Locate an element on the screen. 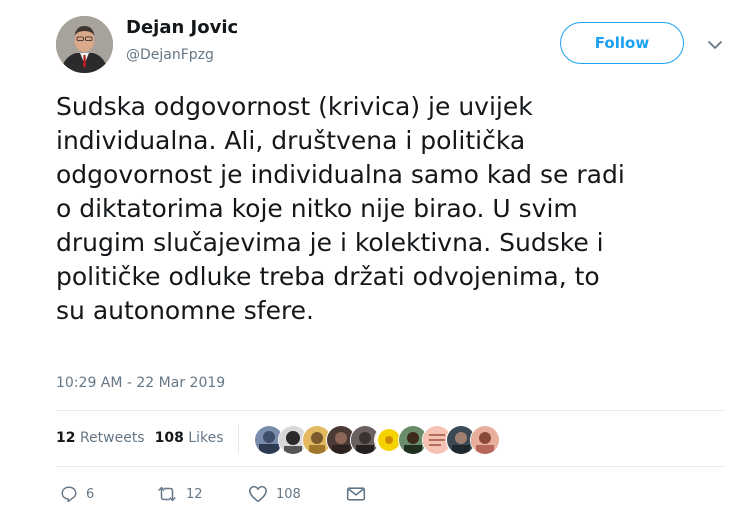 Image resolution: width=747 pixels, height=524 pixels. likes-stat: 108 Likes is located at coordinates (189, 438).